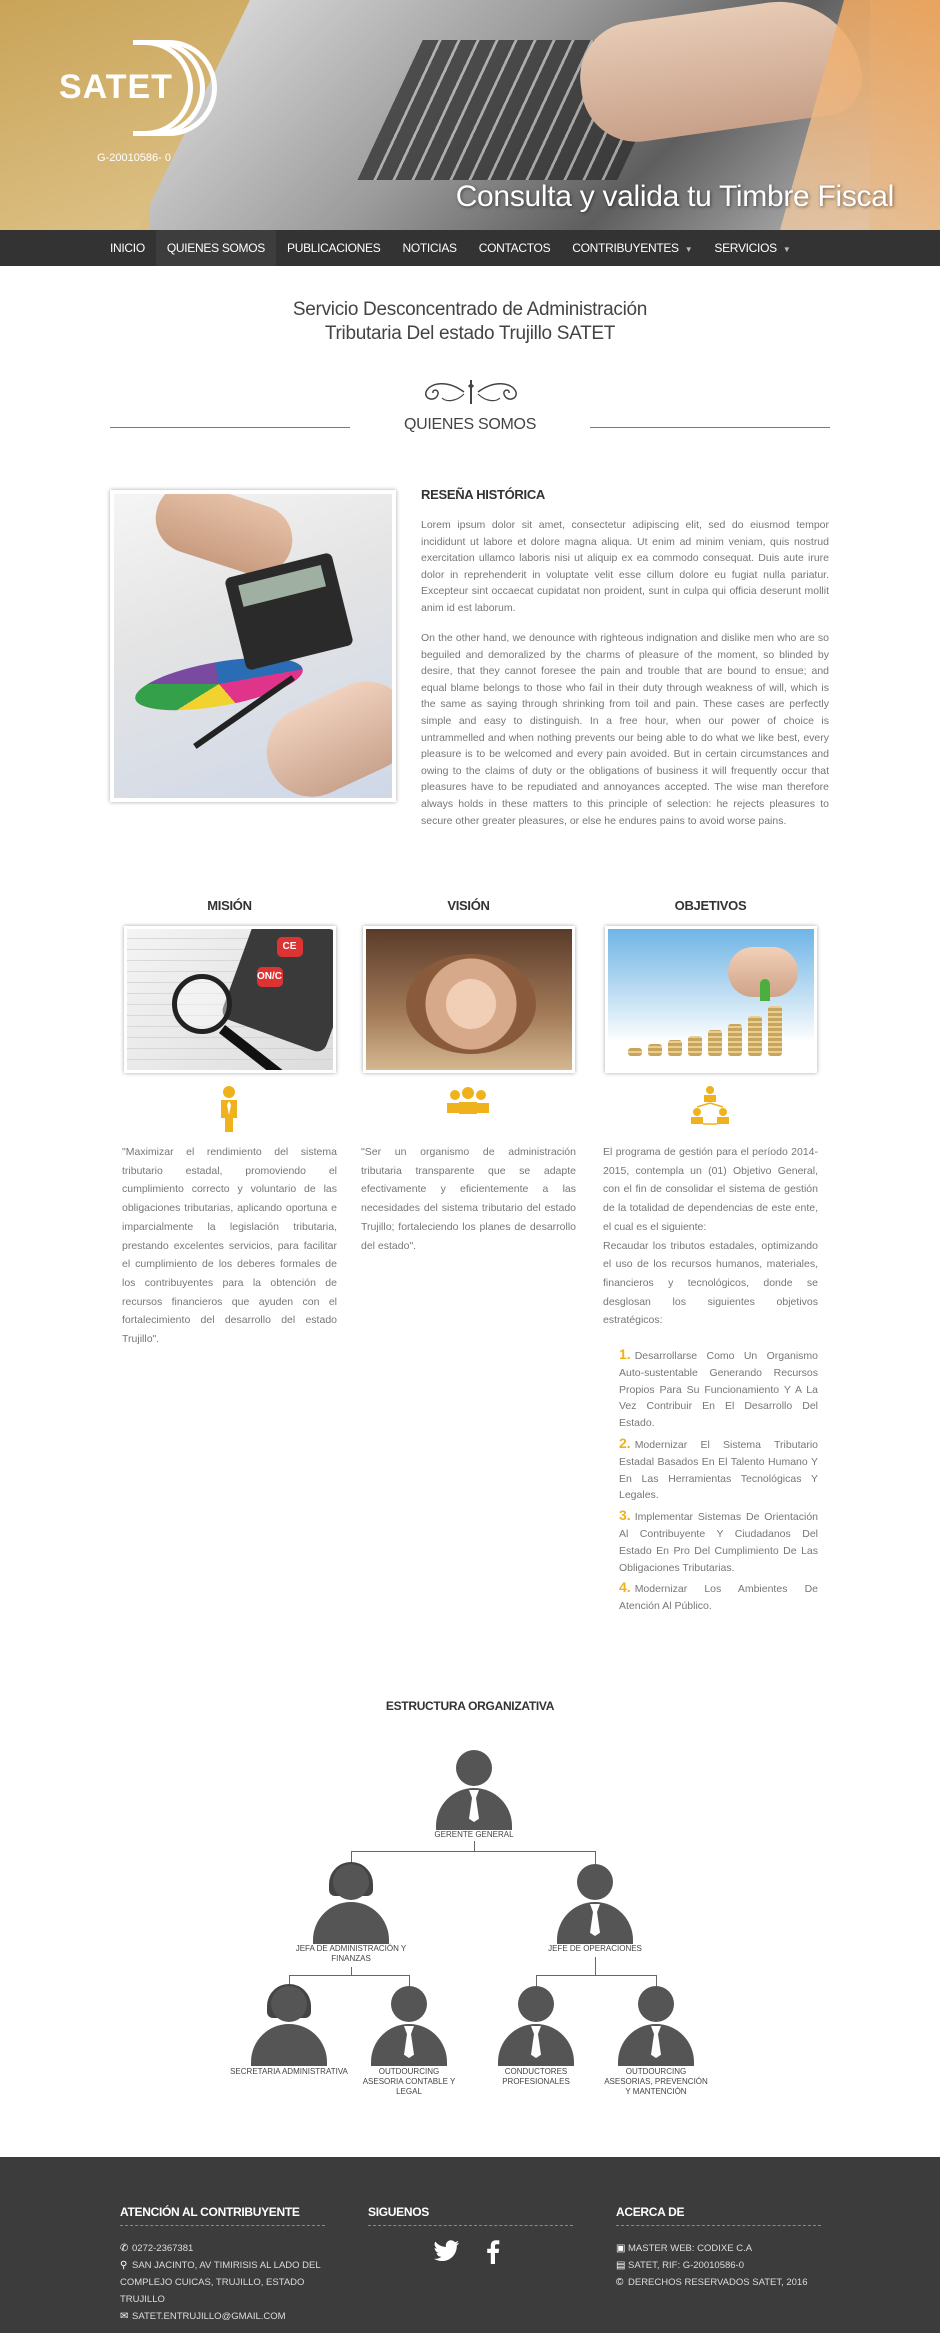 This screenshot has width=940, height=2333. What do you see at coordinates (447, 2251) in the screenshot?
I see `twitter-icon` at bounding box center [447, 2251].